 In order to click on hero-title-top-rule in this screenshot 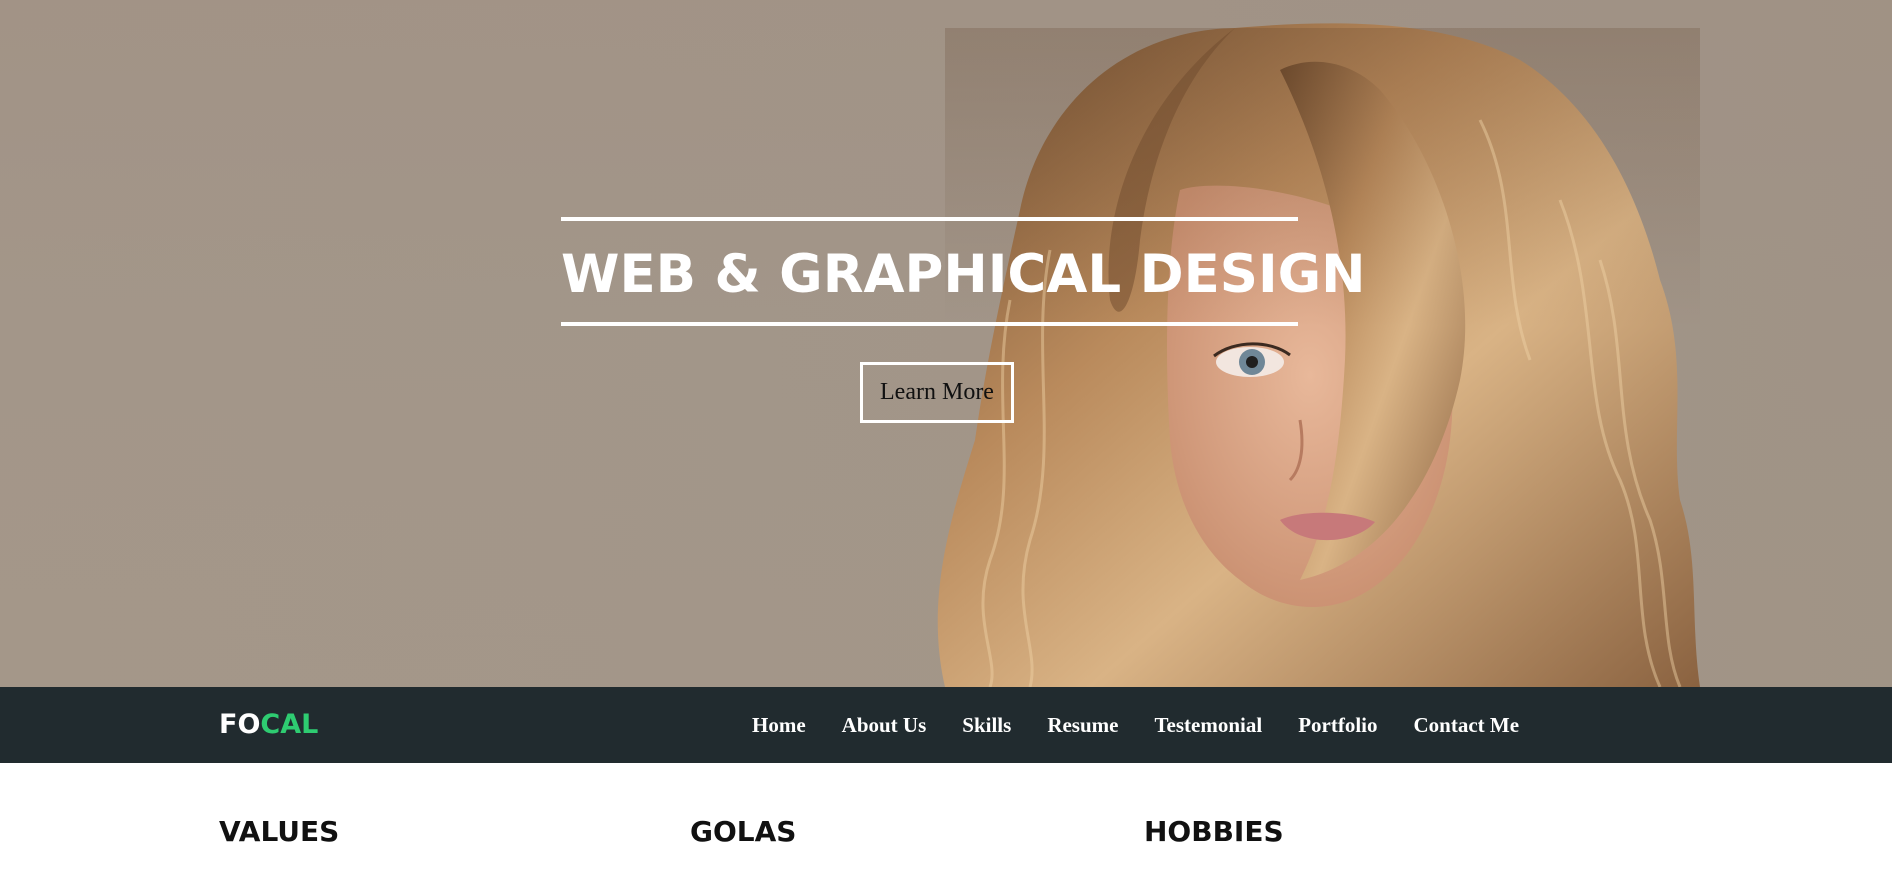, I will do `click(929, 219)`.